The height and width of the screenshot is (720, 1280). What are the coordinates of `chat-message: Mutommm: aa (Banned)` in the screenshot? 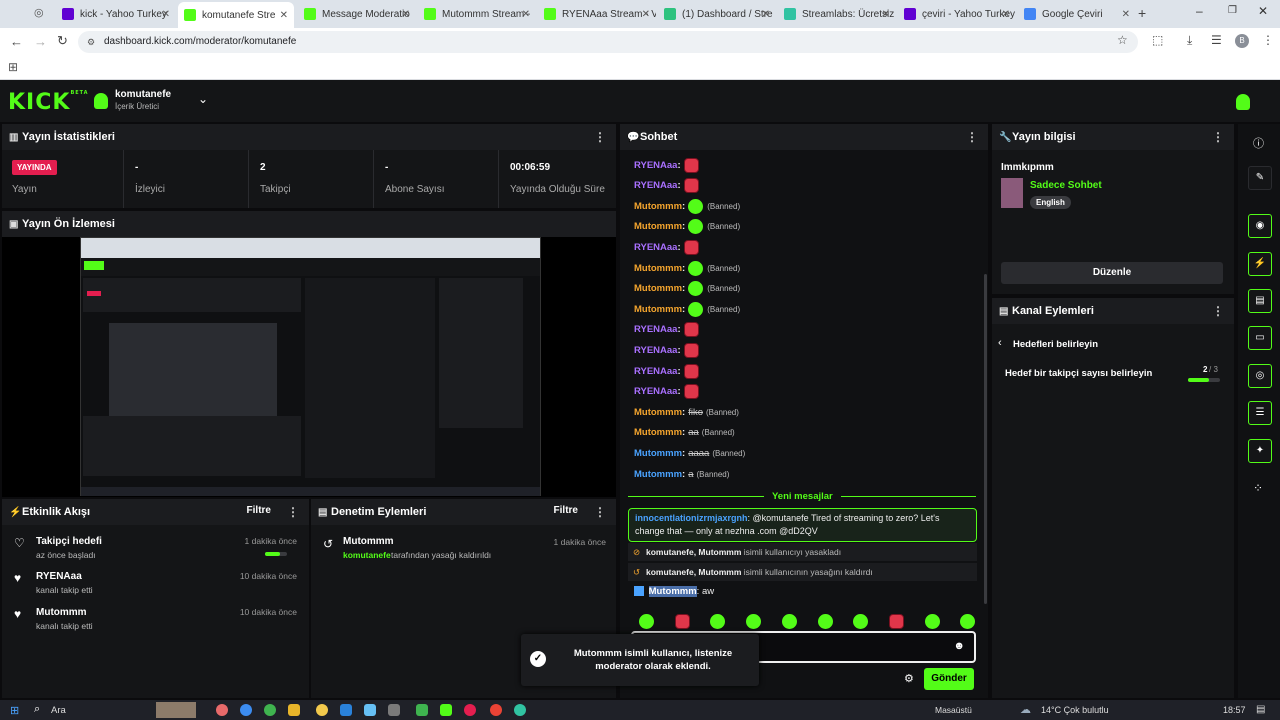 It's located at (684, 433).